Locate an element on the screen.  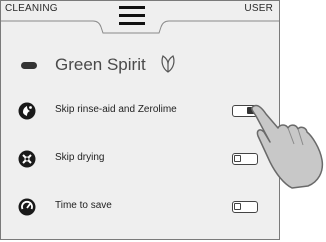
tab-user: USER is located at coordinates (258, 8).